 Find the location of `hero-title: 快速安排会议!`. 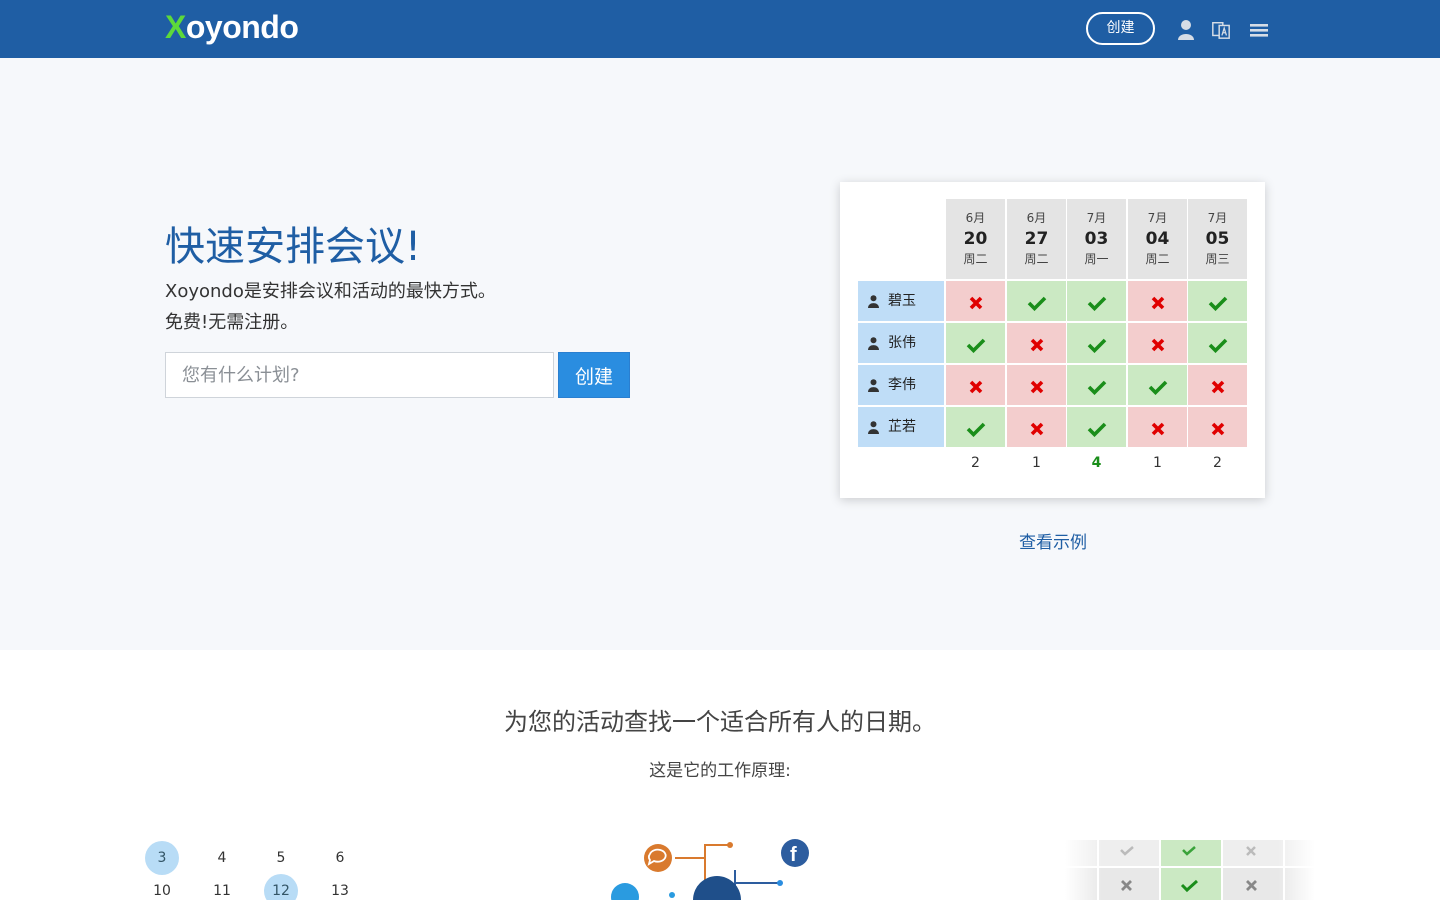

hero-title: 快速安排会议! is located at coordinates (293, 247).